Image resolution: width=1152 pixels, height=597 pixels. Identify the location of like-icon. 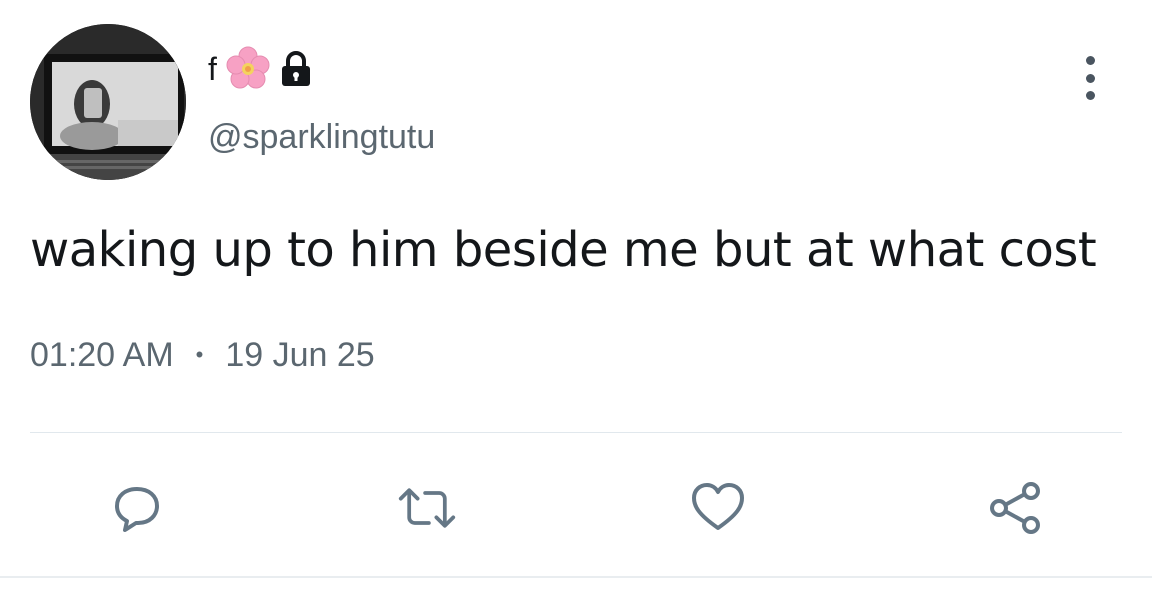
(718, 506).